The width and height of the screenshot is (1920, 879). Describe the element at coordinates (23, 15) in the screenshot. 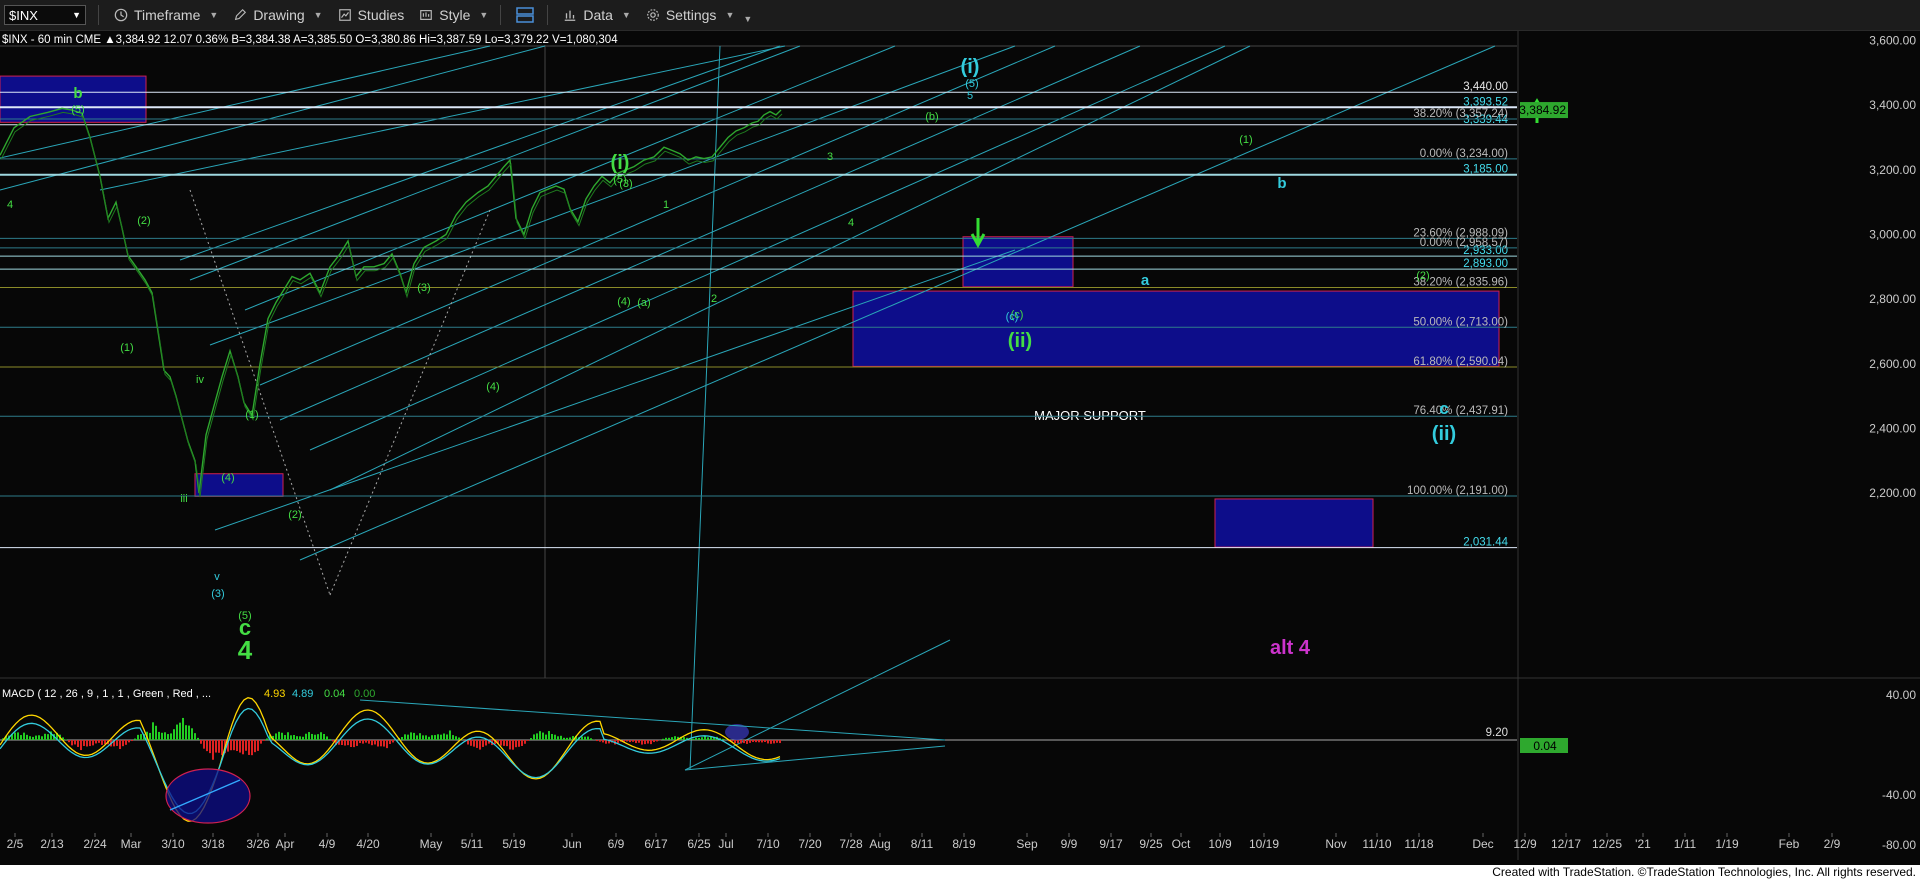

I see `symbol-value: $INX` at that location.